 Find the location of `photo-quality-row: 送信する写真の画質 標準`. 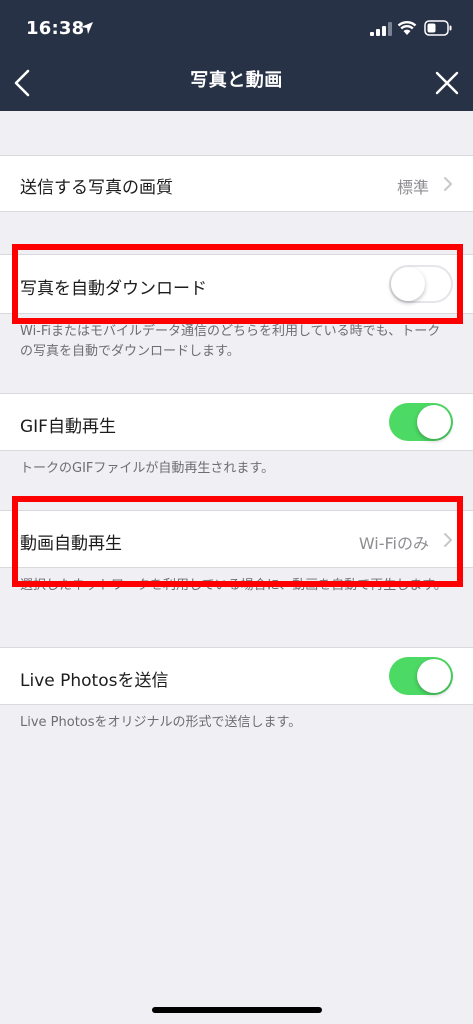

photo-quality-row: 送信する写真の画質 標準 is located at coordinates (236, 183).